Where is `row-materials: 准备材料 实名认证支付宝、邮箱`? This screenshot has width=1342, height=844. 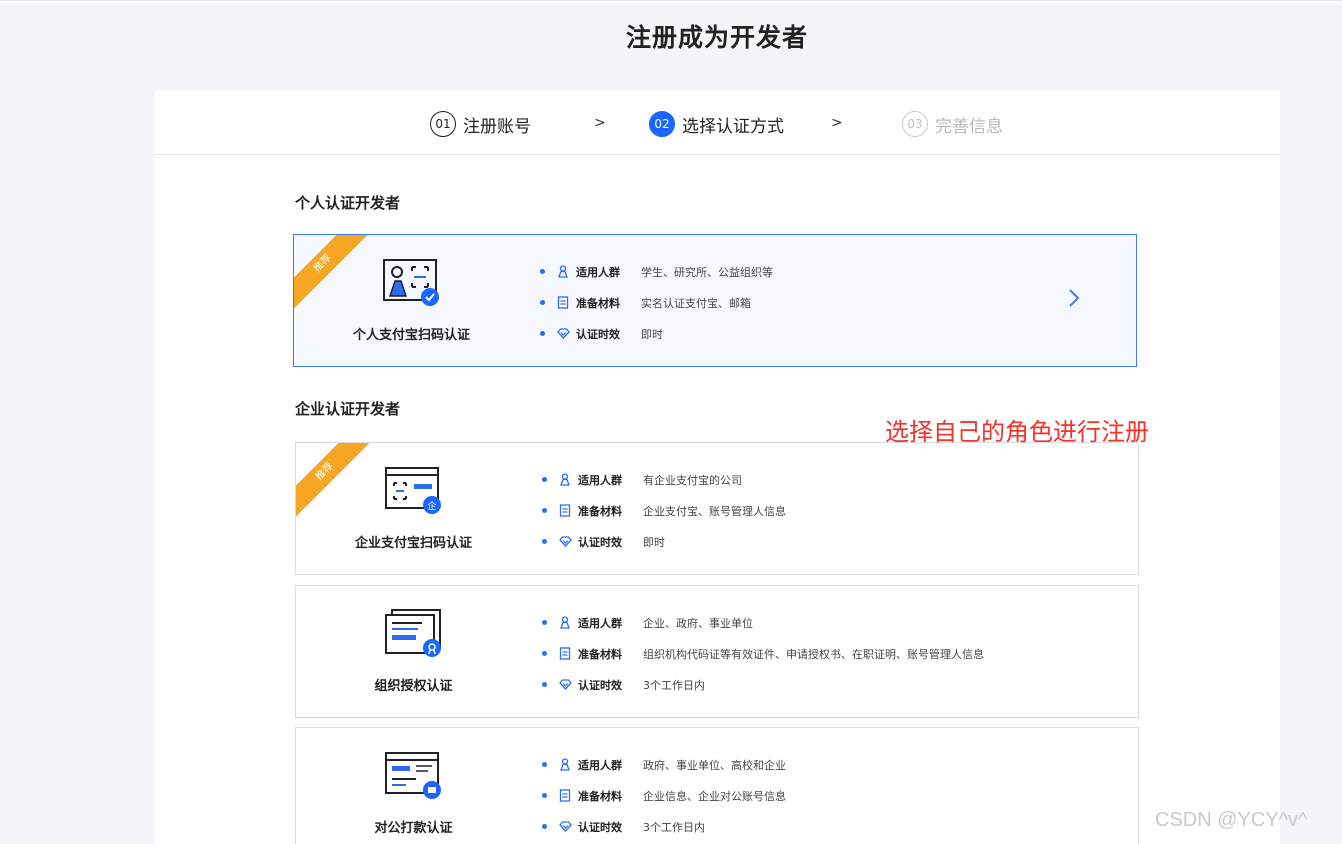 row-materials: 准备材料 实名认证支付宝、邮箱 is located at coordinates (656, 302).